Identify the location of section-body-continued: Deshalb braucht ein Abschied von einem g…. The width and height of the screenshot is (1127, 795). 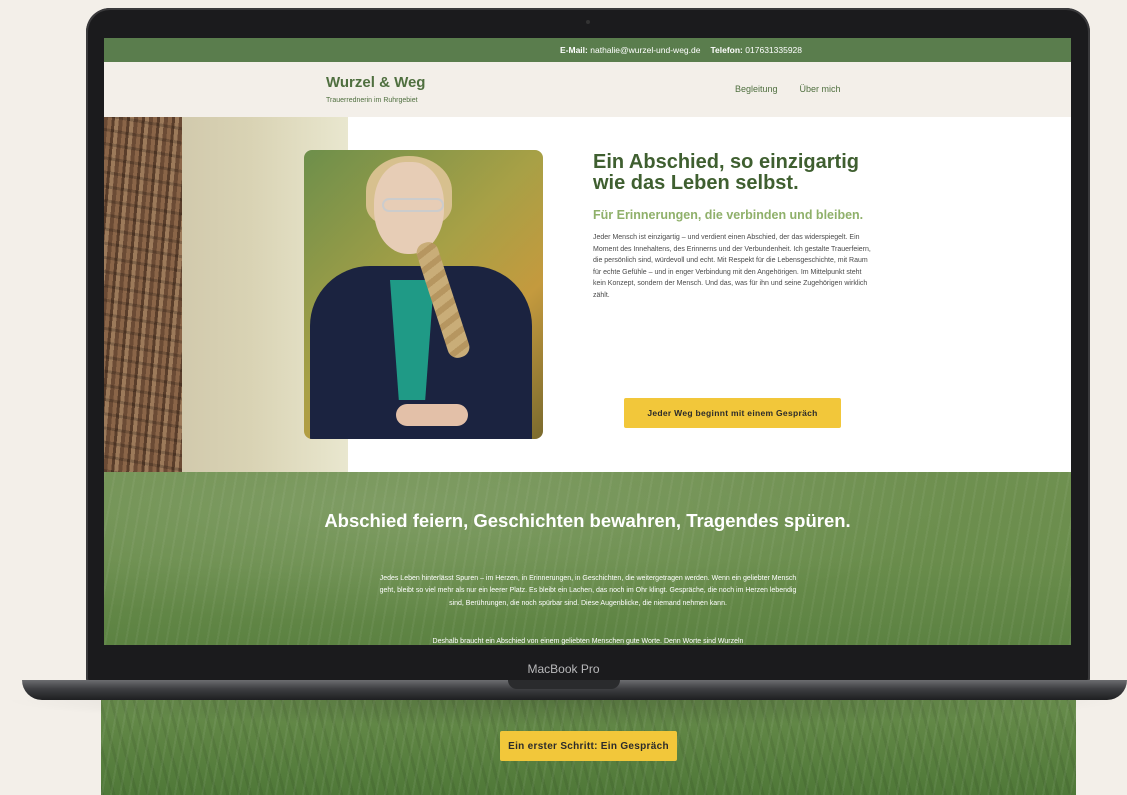
(588, 641).